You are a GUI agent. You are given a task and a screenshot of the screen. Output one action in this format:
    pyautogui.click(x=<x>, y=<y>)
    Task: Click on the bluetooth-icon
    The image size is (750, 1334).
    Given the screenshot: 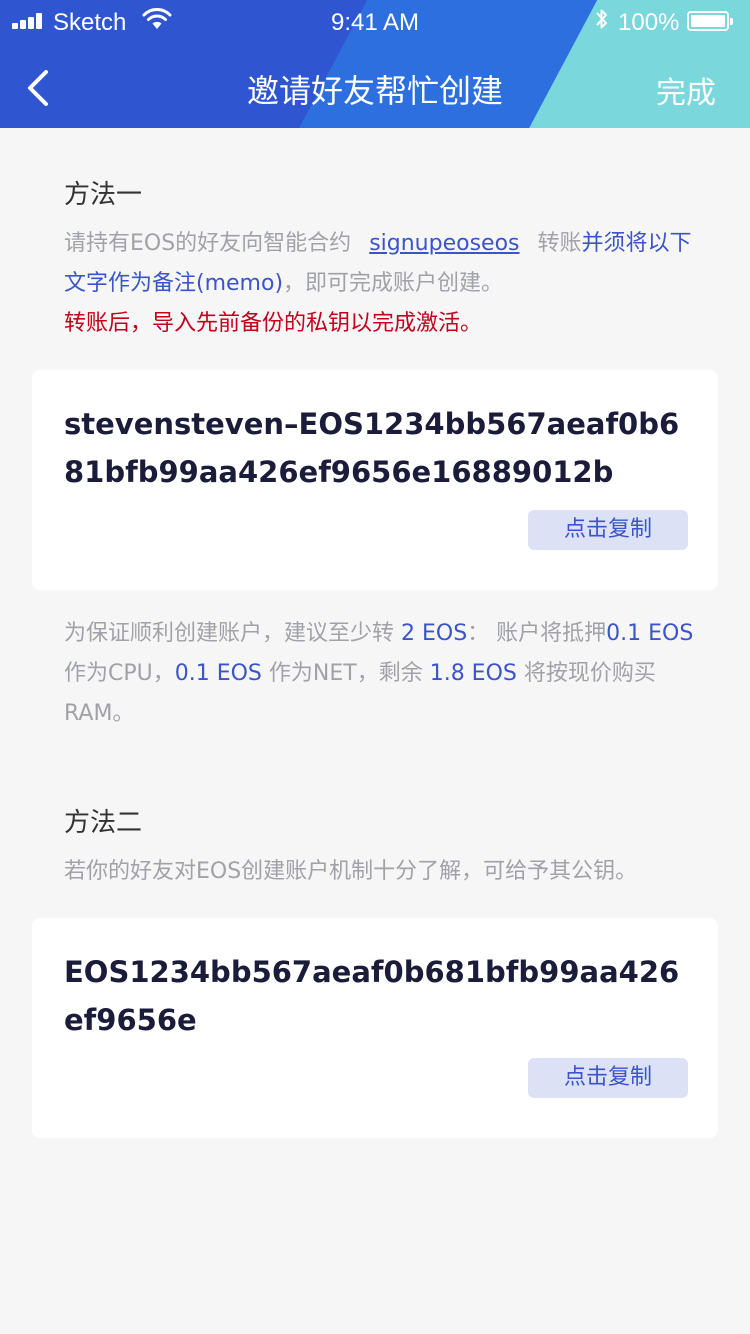 What is the action you would take?
    pyautogui.click(x=601, y=19)
    